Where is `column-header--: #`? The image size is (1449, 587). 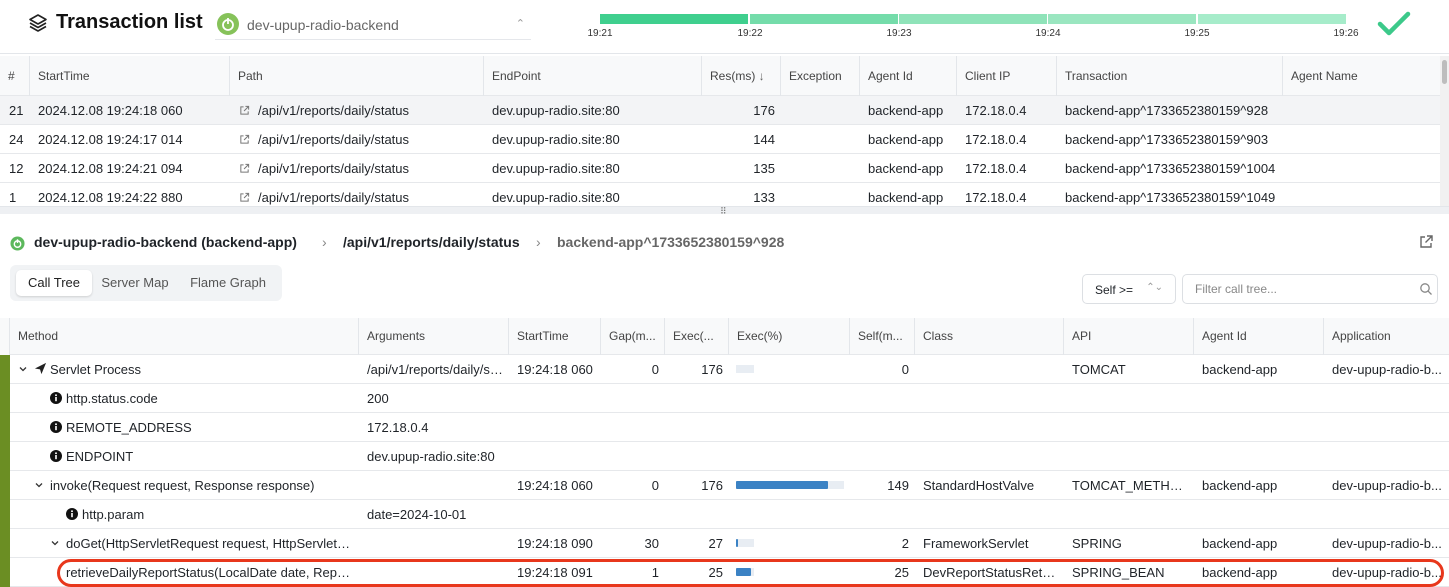 column-header--: # is located at coordinates (18, 76).